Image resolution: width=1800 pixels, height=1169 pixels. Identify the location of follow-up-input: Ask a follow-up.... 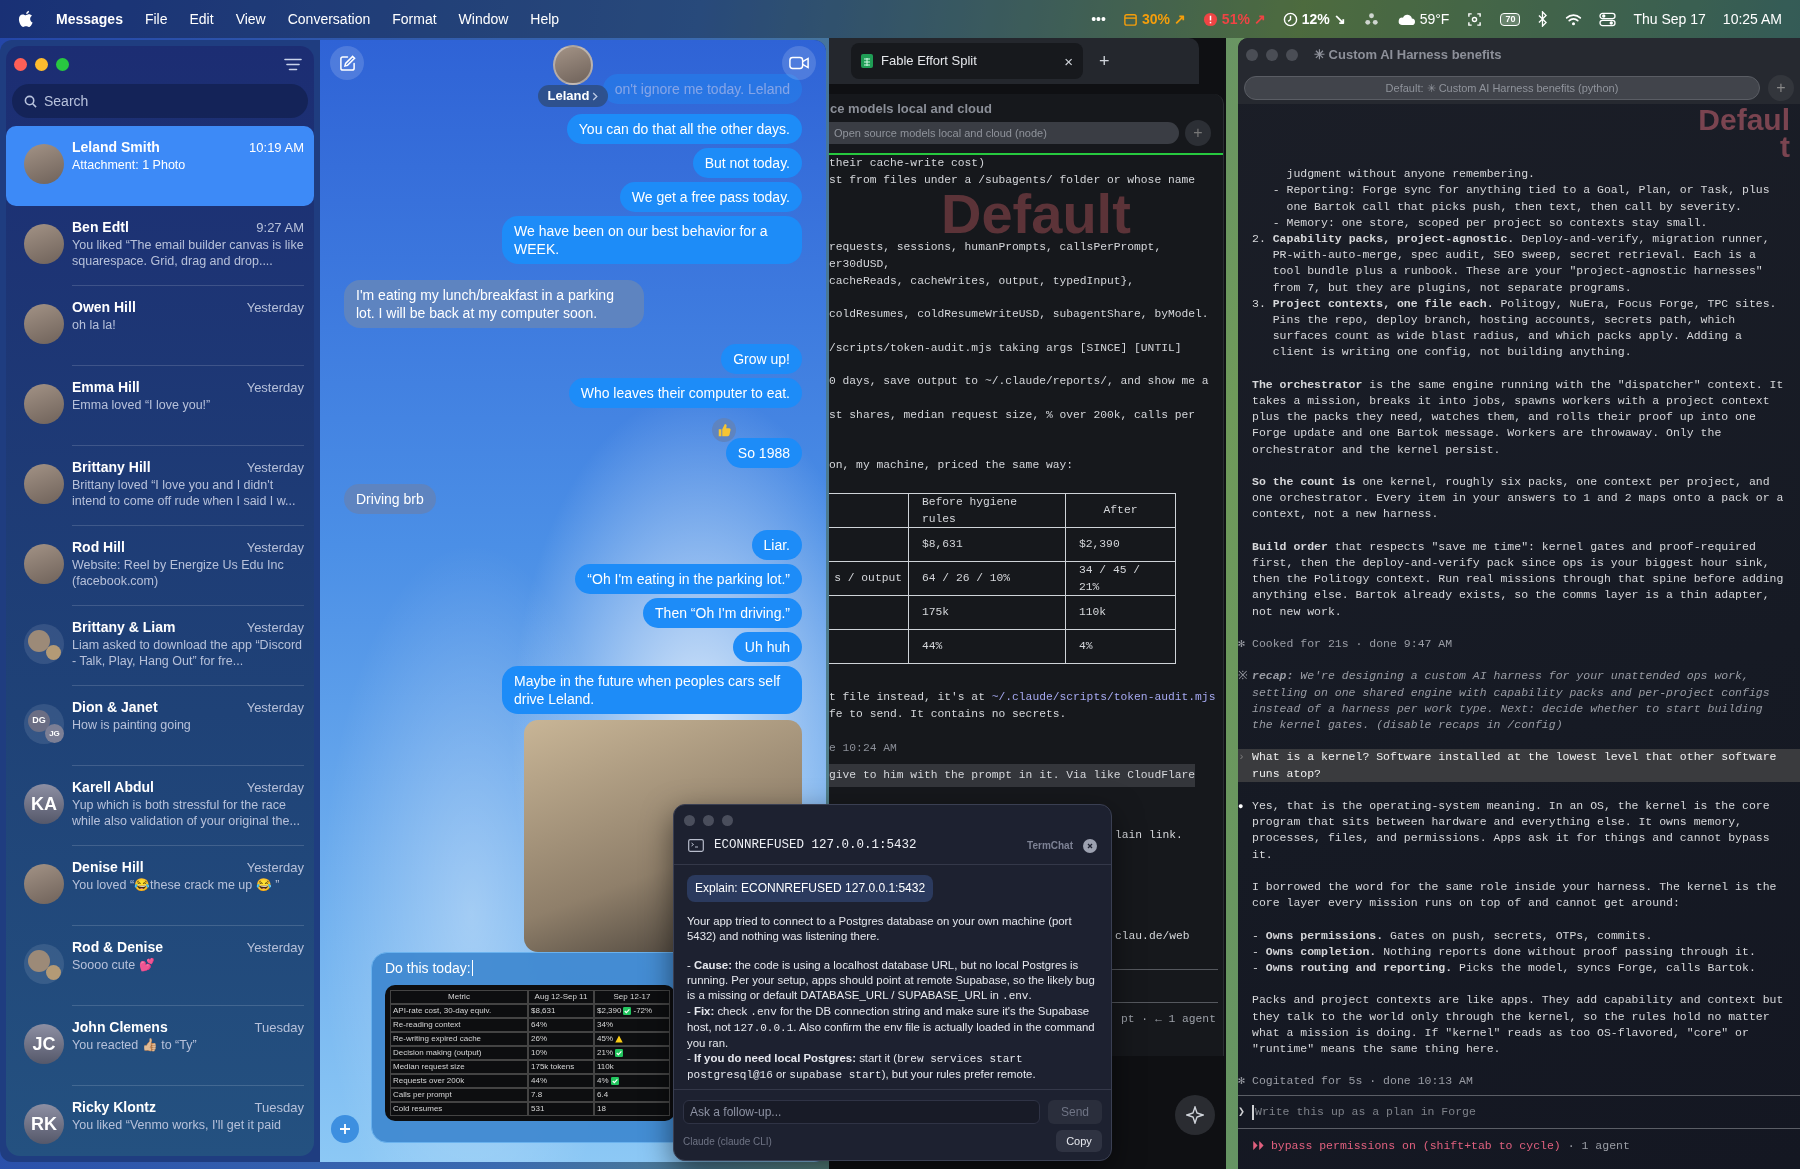
(861, 1112).